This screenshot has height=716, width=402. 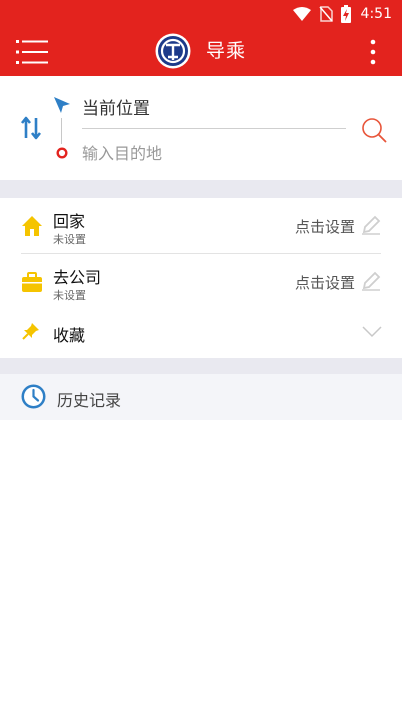 What do you see at coordinates (89, 400) in the screenshot?
I see `history-label: 历史记录` at bounding box center [89, 400].